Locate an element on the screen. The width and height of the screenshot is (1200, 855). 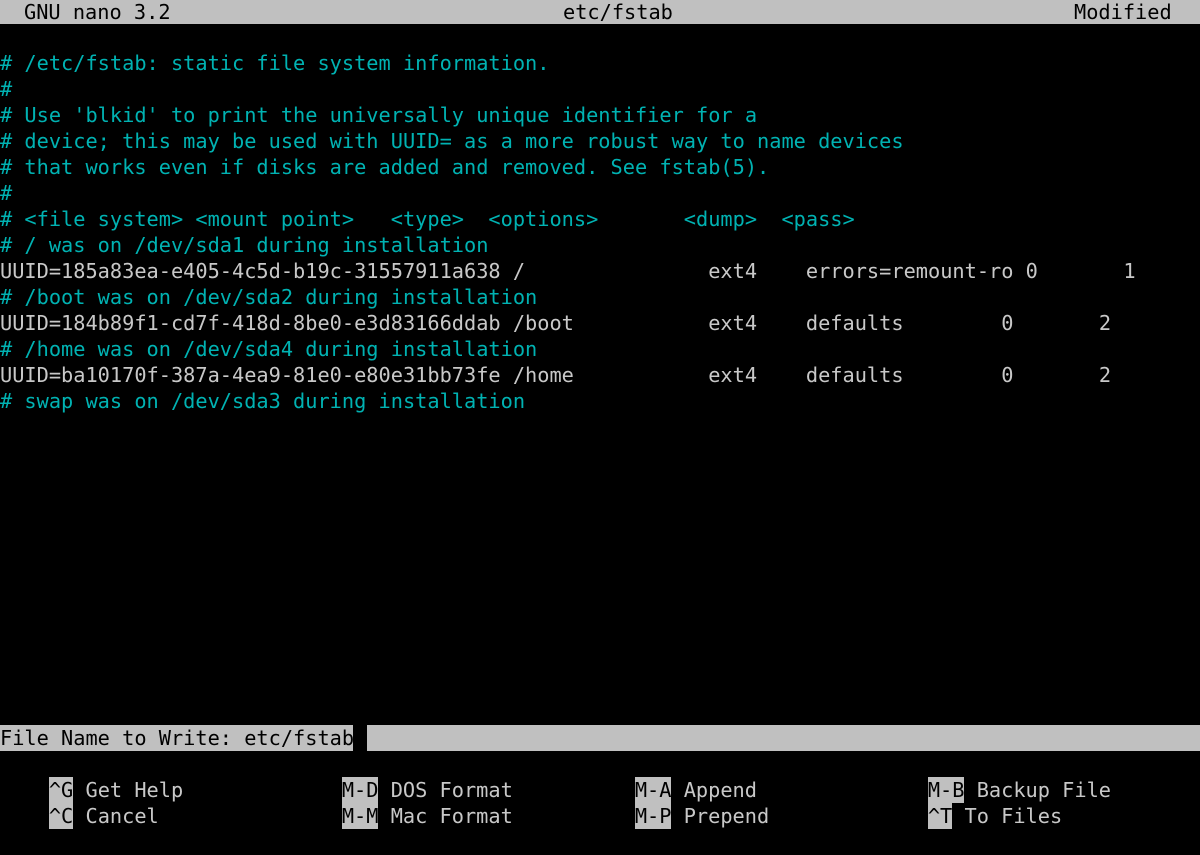
shortcut-key: M-P is located at coordinates (653, 816).